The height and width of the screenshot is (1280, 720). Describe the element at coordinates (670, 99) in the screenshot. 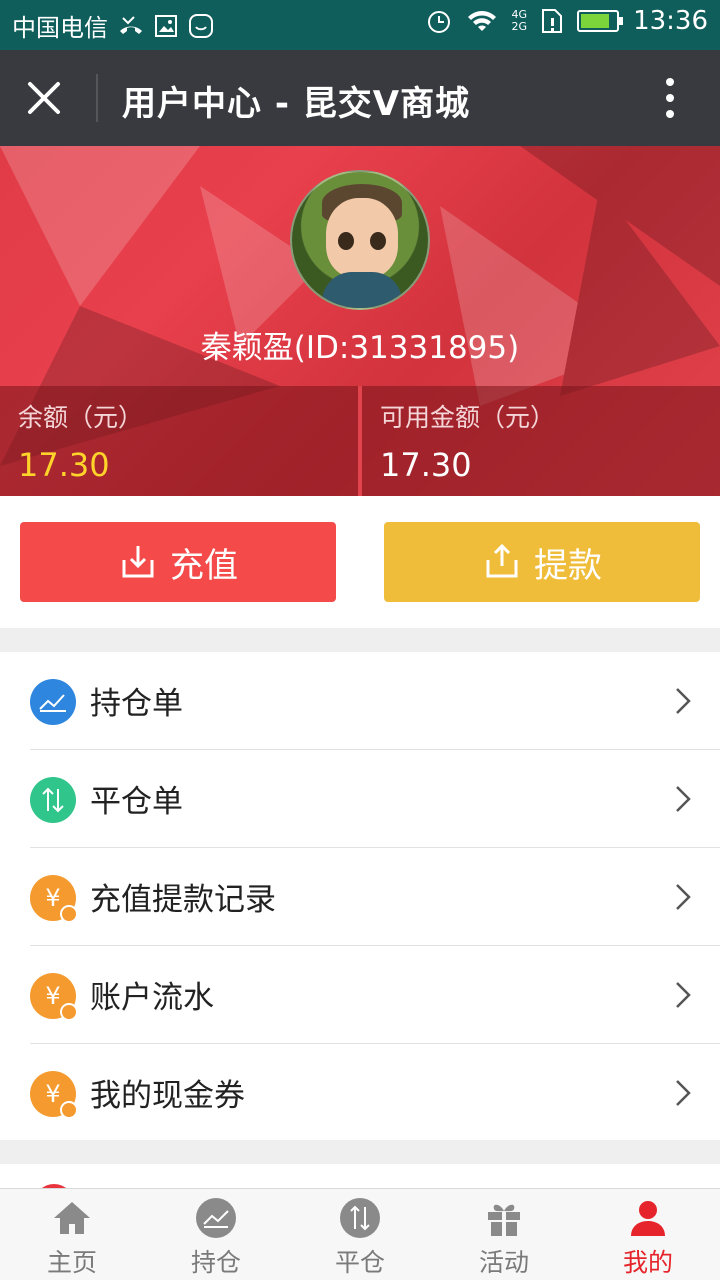

I see `more-menu-icon` at that location.